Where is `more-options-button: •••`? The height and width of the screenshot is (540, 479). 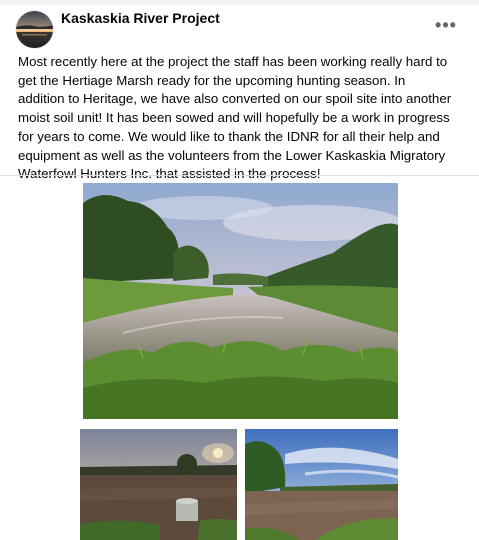
more-options-button: ••• is located at coordinates (446, 25).